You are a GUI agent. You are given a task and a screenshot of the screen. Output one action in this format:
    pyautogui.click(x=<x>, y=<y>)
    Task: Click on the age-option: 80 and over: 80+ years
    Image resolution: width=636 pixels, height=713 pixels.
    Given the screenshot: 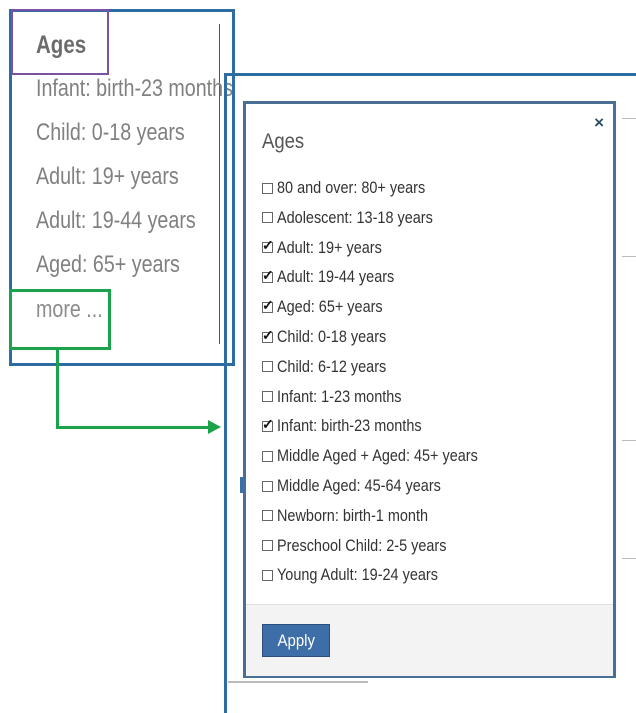 What is the action you would take?
    pyautogui.click(x=356, y=188)
    